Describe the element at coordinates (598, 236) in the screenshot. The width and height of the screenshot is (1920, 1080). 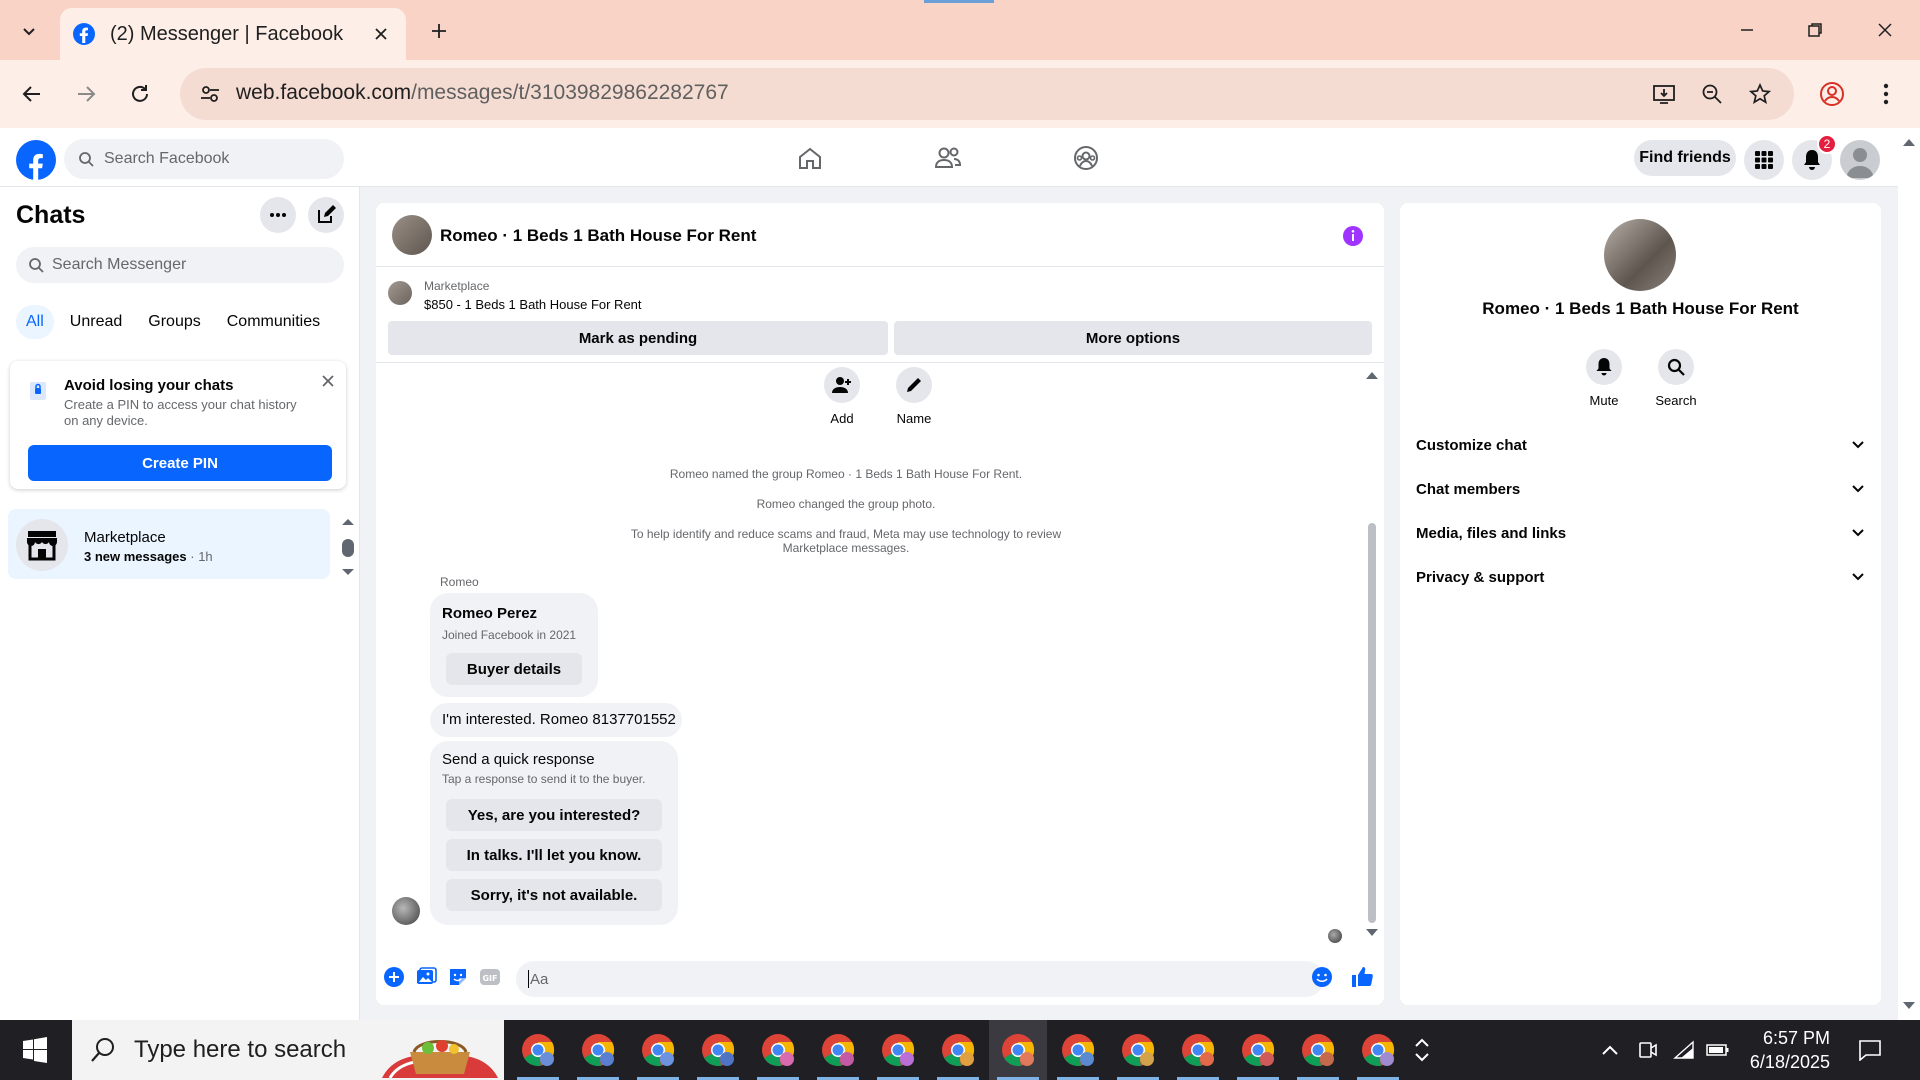
I see `conversation-title: Romeo · 1 Beds 1 Bath House For Rent` at that location.